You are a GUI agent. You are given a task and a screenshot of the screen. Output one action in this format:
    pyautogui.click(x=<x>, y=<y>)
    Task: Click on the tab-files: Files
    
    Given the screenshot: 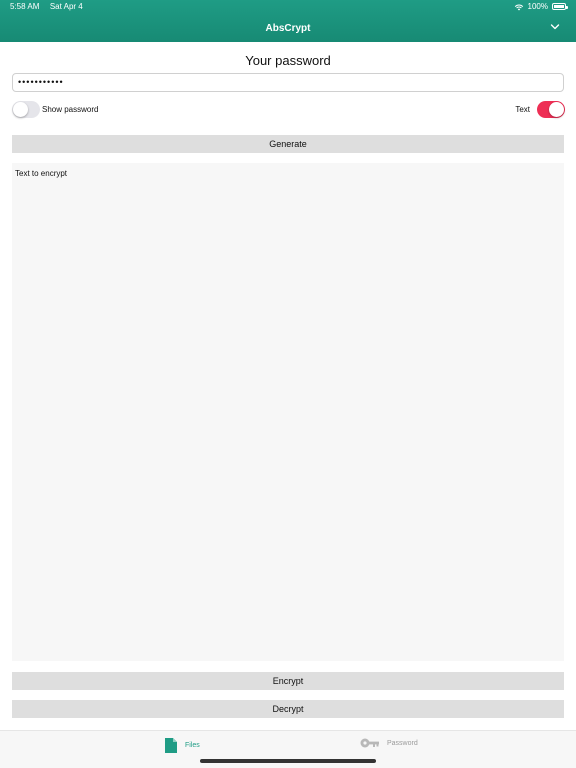 What is the action you would take?
    pyautogui.click(x=182, y=745)
    